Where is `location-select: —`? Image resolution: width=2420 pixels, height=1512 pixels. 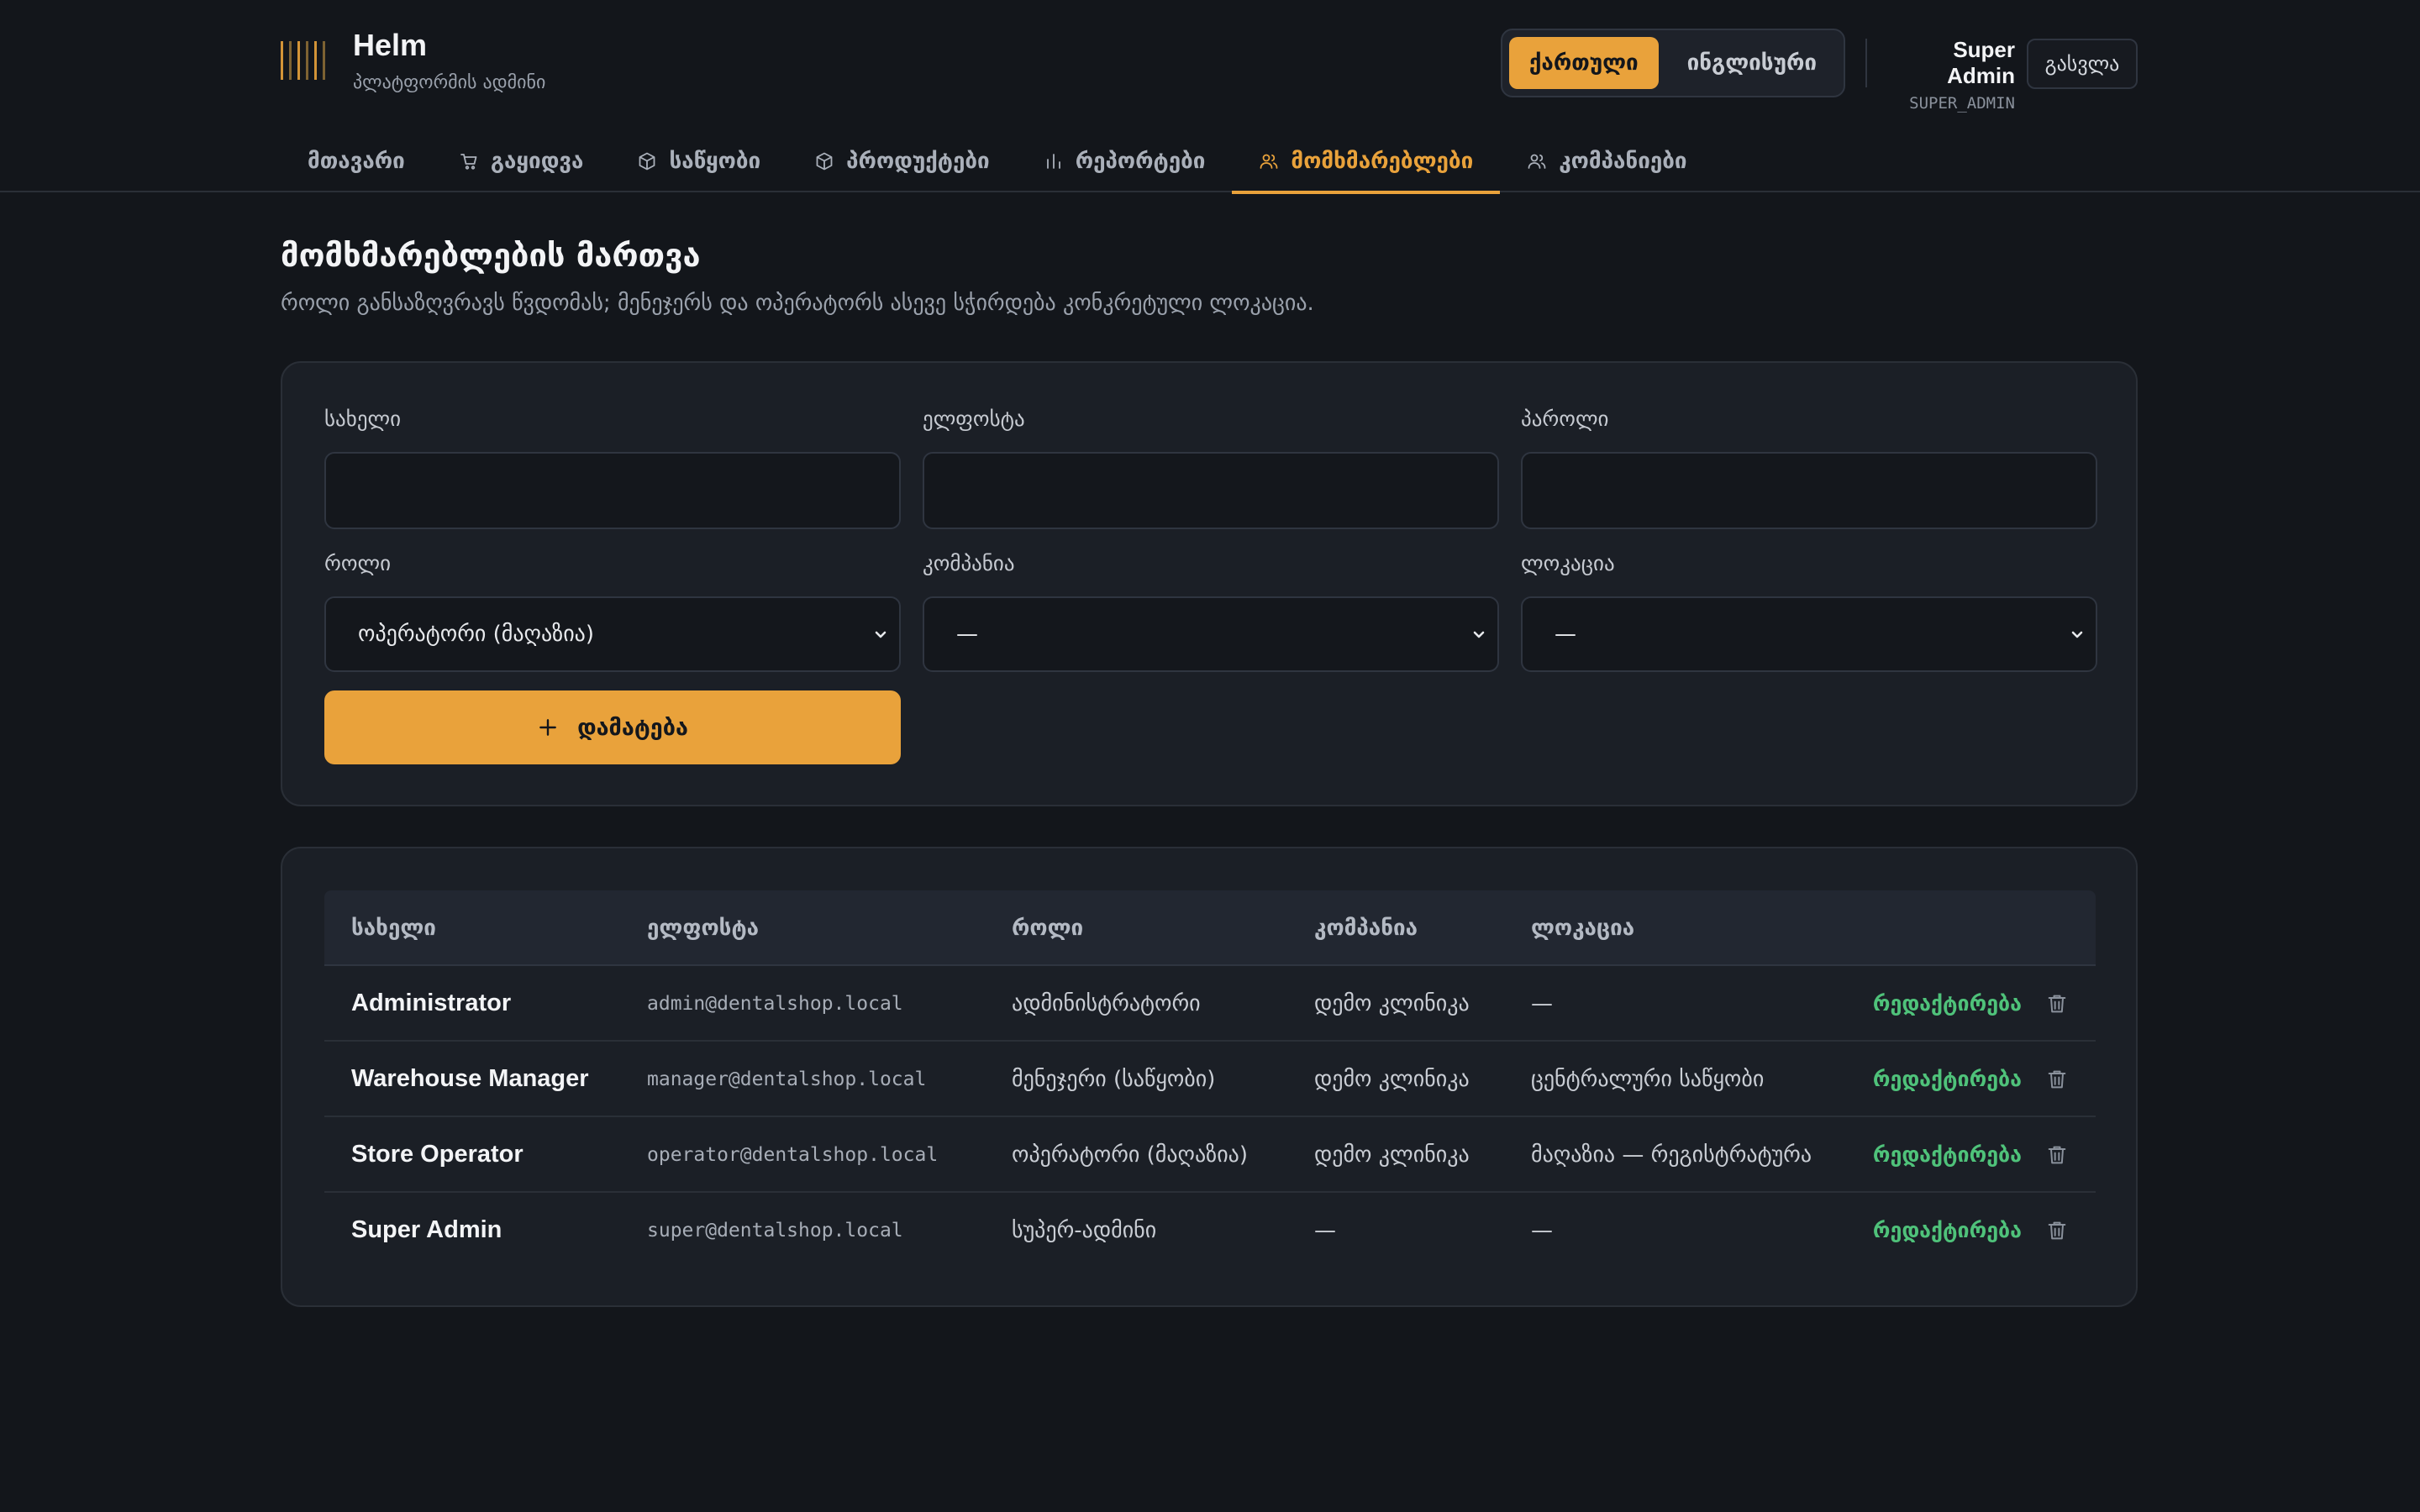
location-select: — is located at coordinates (1809, 634).